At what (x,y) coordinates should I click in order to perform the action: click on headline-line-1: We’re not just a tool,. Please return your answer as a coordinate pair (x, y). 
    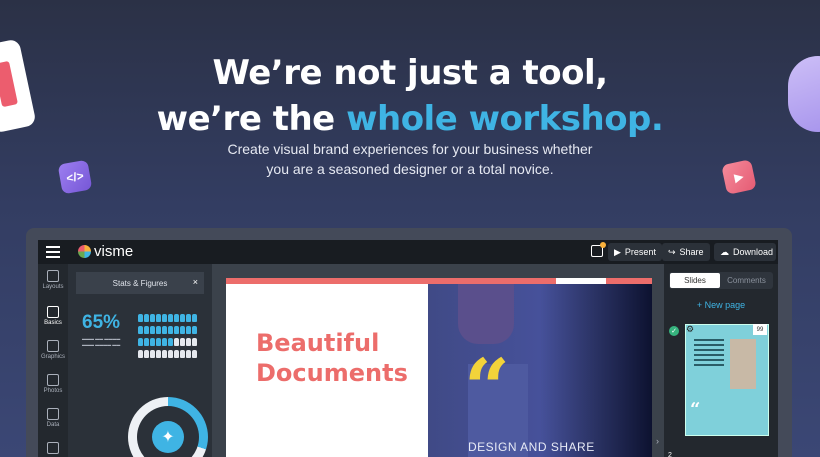
    Looking at the image, I should click on (410, 73).